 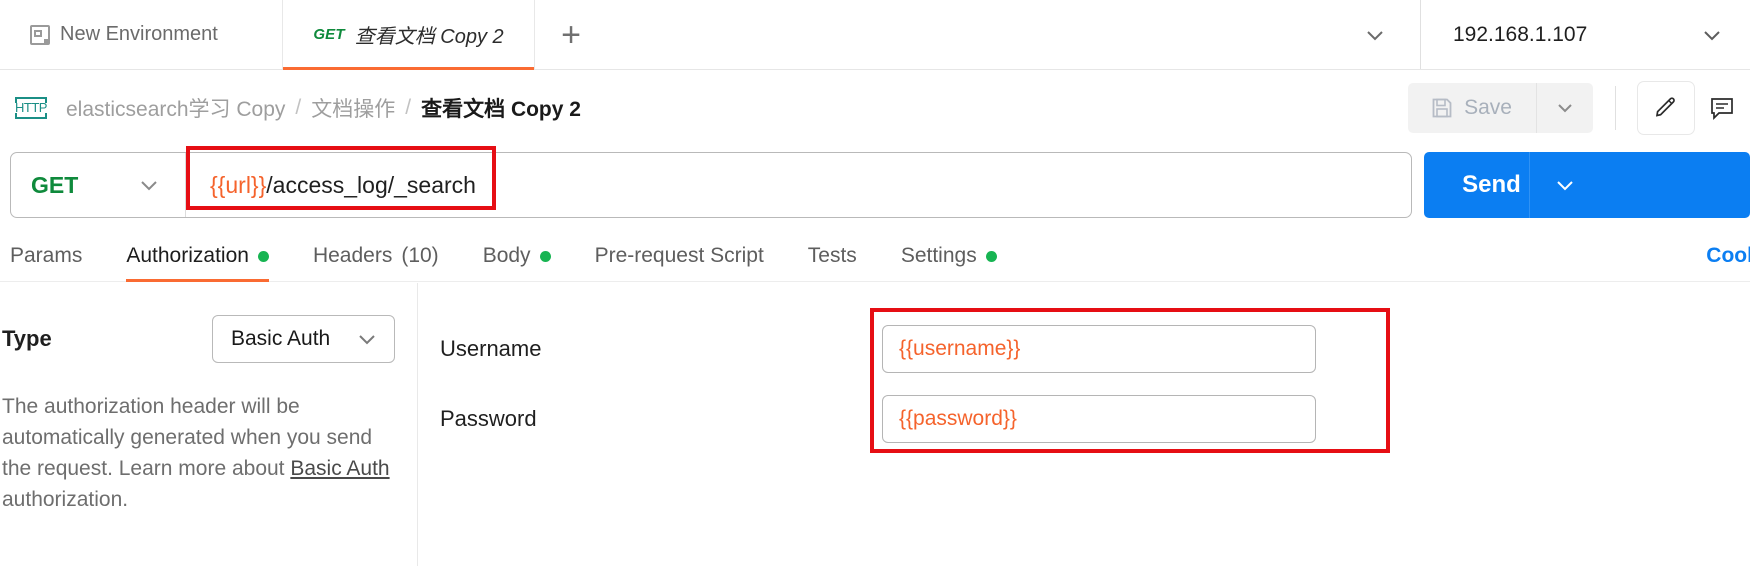 I want to click on tab-pre-request-script: Pre-request Script, so click(x=679, y=262).